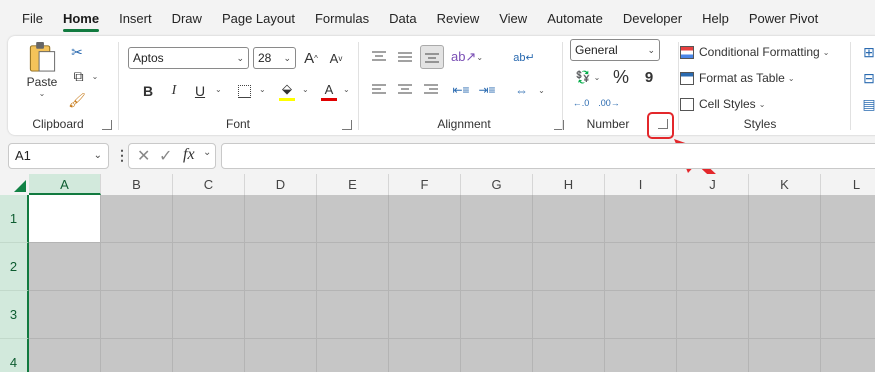 This screenshot has width=875, height=372. What do you see at coordinates (785, 267) in the screenshot?
I see `cell-k2` at bounding box center [785, 267].